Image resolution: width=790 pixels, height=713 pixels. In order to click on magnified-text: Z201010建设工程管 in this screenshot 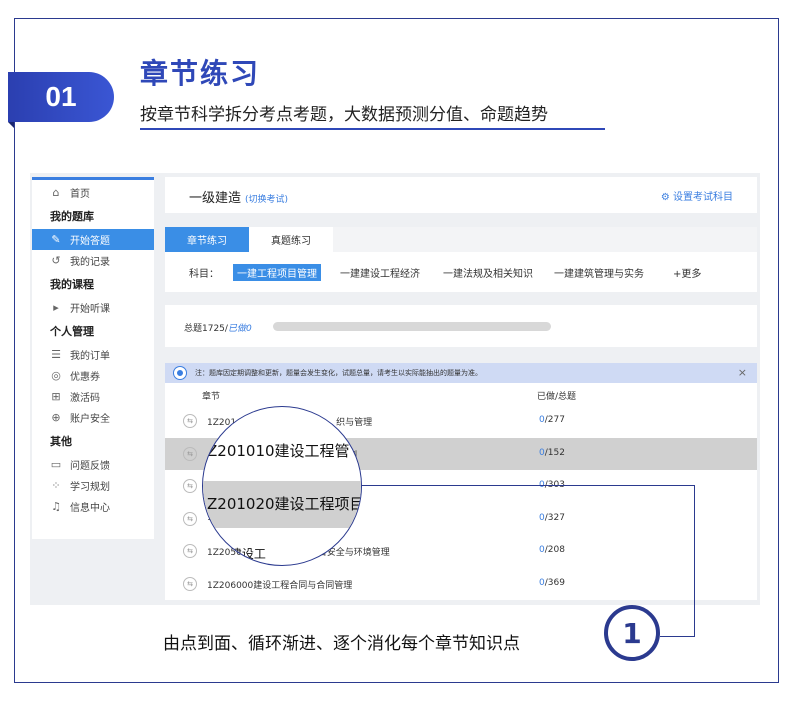, I will do `click(278, 451)`.